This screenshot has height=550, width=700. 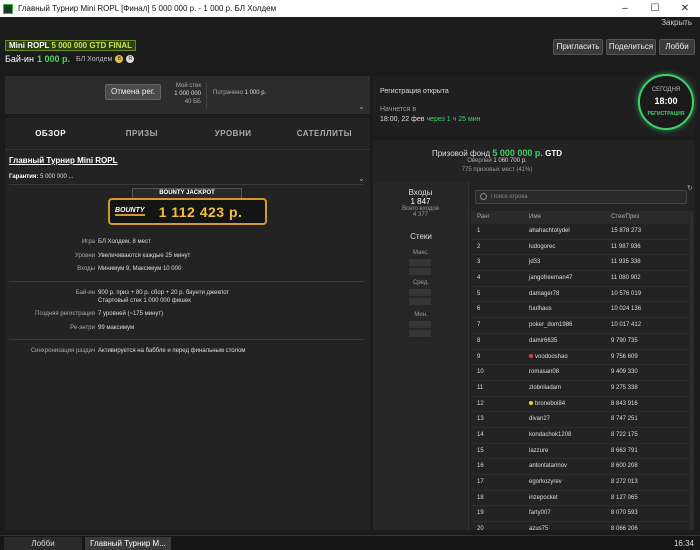 What do you see at coordinates (543, 340) in the screenshot?
I see `player-name: damir6635` at bounding box center [543, 340].